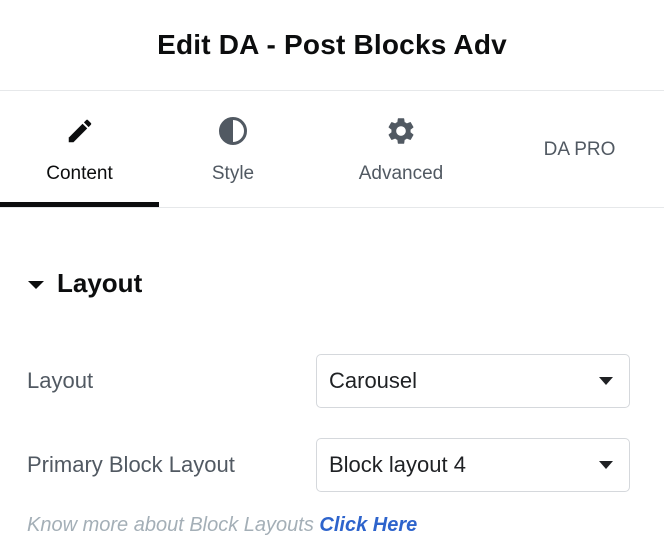 The height and width of the screenshot is (558, 664). I want to click on primary-block-layout-select: Block layout 4, so click(473, 465).